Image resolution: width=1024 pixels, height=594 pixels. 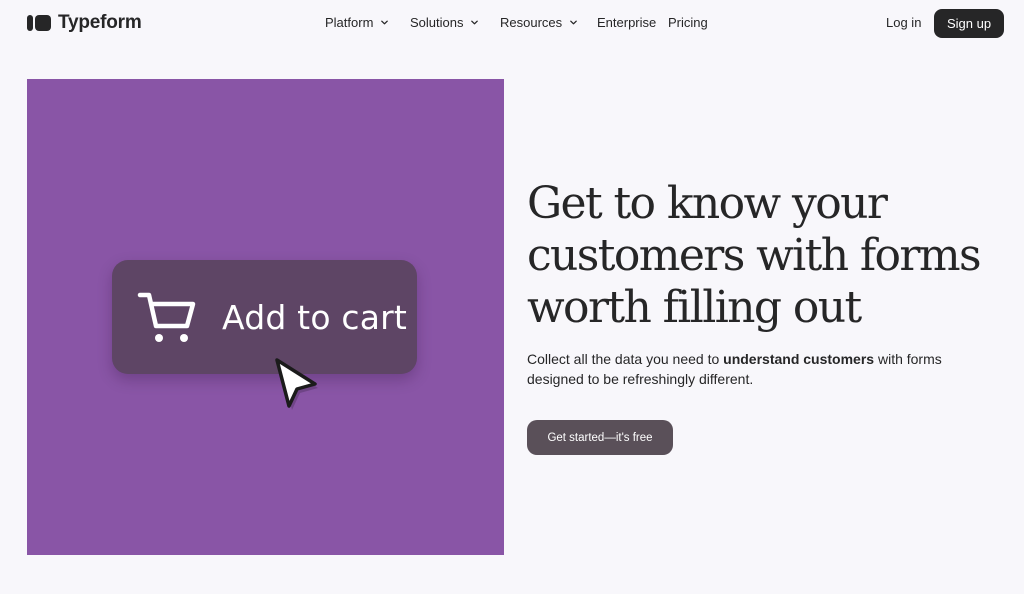 What do you see at coordinates (694, 307) in the screenshot?
I see `headline-line: worth filling out` at bounding box center [694, 307].